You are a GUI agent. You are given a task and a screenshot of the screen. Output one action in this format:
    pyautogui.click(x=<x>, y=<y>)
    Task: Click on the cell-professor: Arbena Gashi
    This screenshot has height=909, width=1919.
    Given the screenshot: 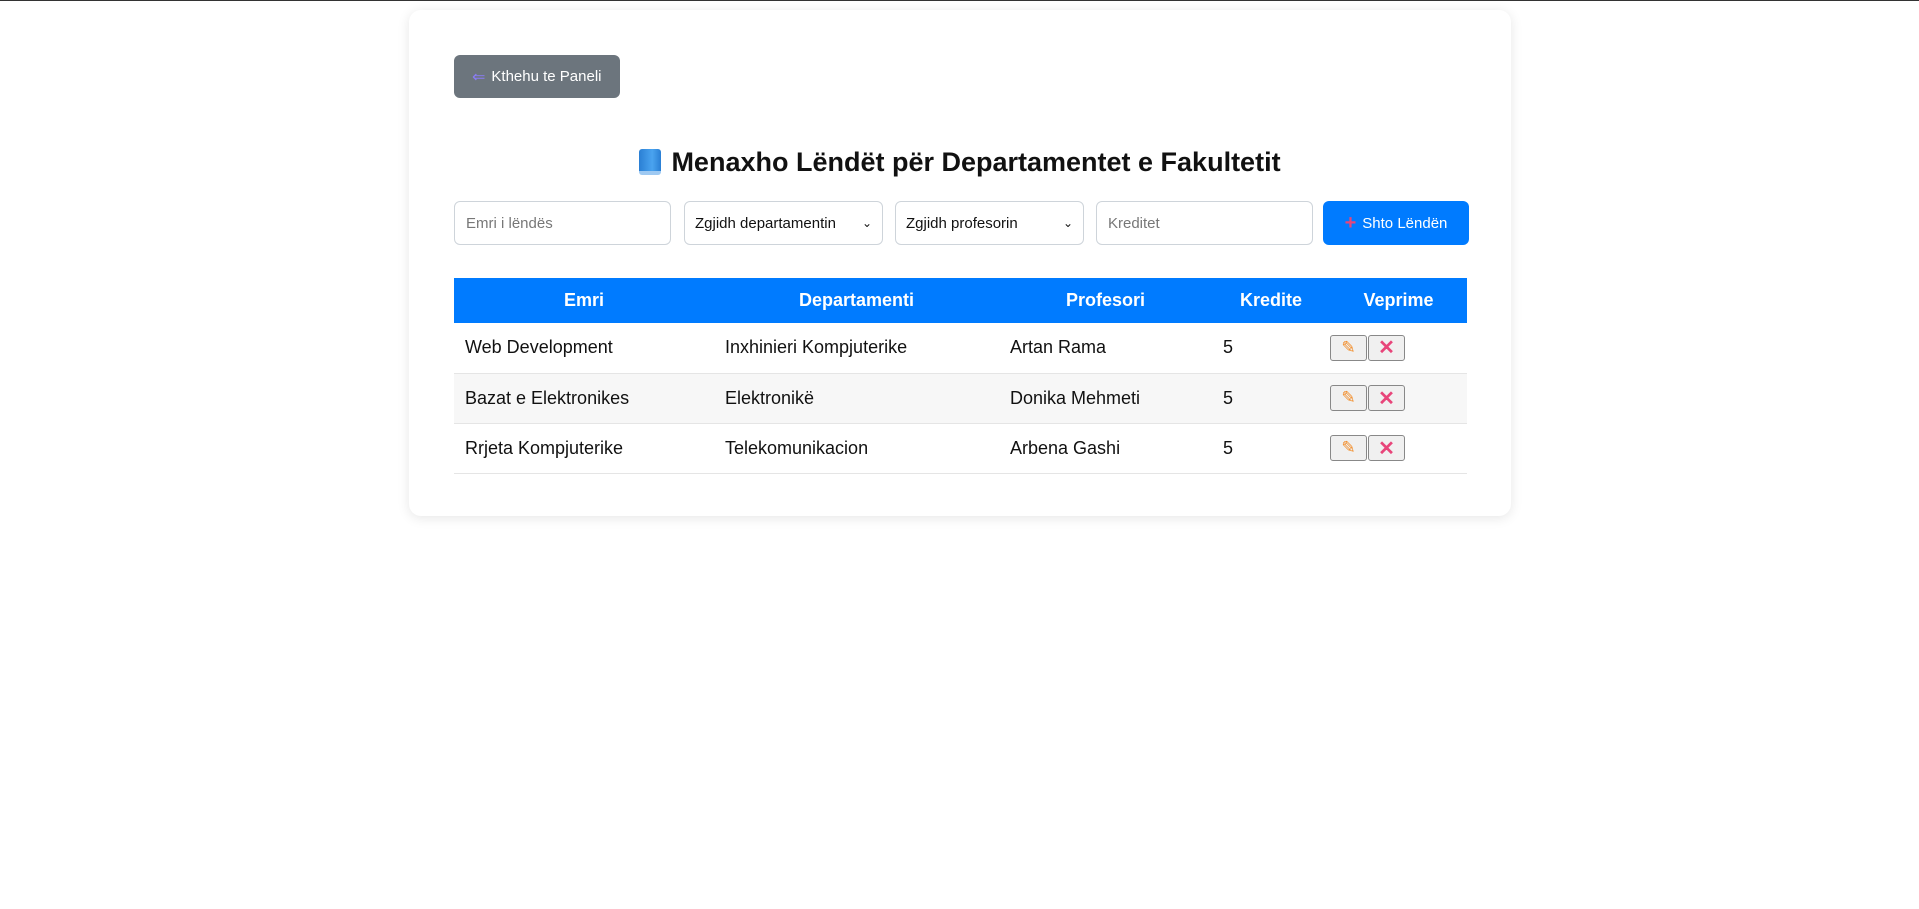 What is the action you would take?
    pyautogui.click(x=1105, y=448)
    